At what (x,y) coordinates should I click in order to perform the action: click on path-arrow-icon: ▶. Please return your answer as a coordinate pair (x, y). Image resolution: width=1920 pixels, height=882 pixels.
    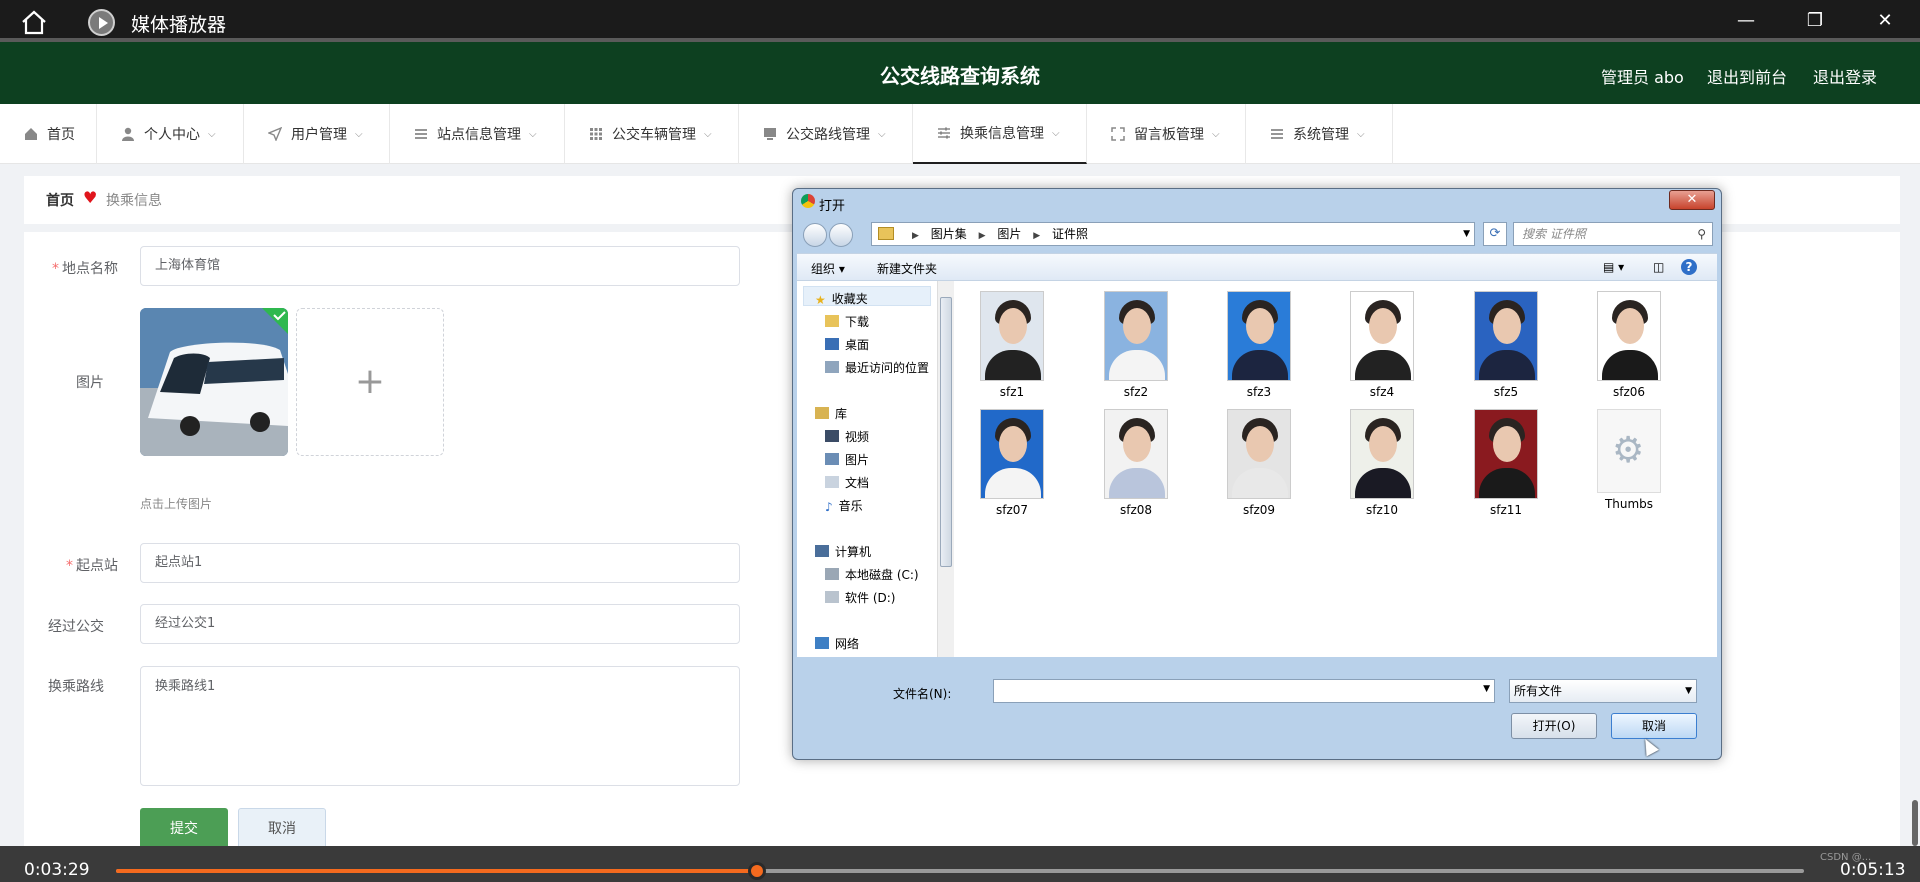
    Looking at the image, I should click on (1037, 236).